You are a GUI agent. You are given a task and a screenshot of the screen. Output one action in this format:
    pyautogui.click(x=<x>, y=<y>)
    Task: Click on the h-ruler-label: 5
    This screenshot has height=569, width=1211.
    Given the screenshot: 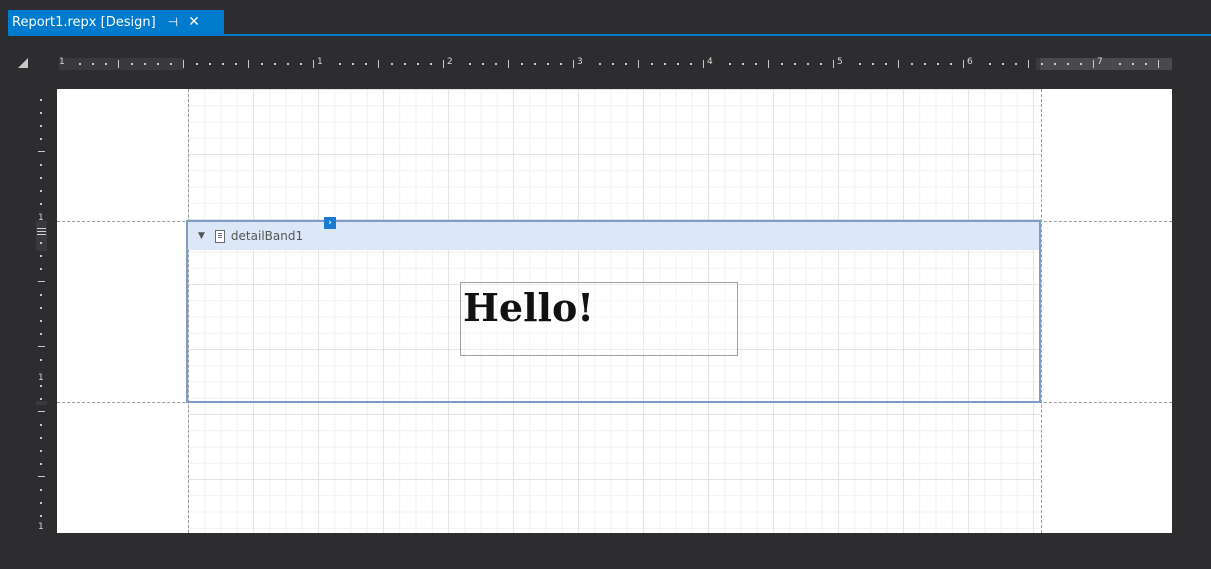 What is the action you would take?
    pyautogui.click(x=840, y=62)
    